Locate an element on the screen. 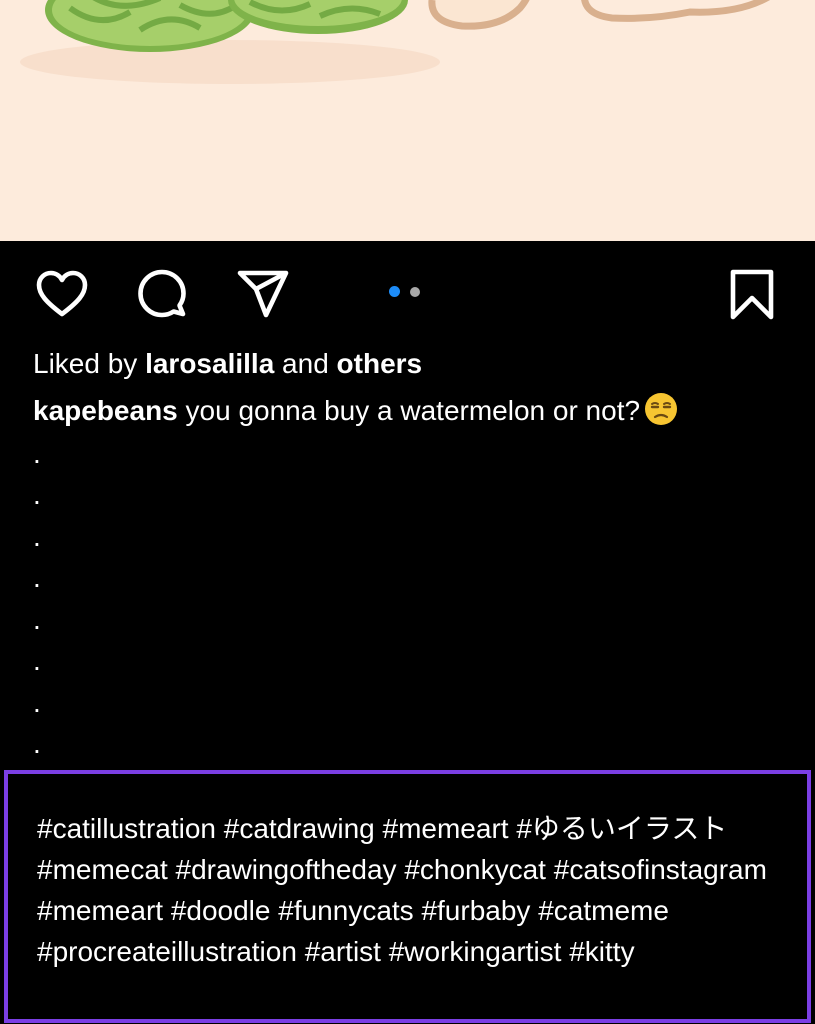 Image resolution: width=815 pixels, height=1024 pixels. carousel-indicator is located at coordinates (409, 291).